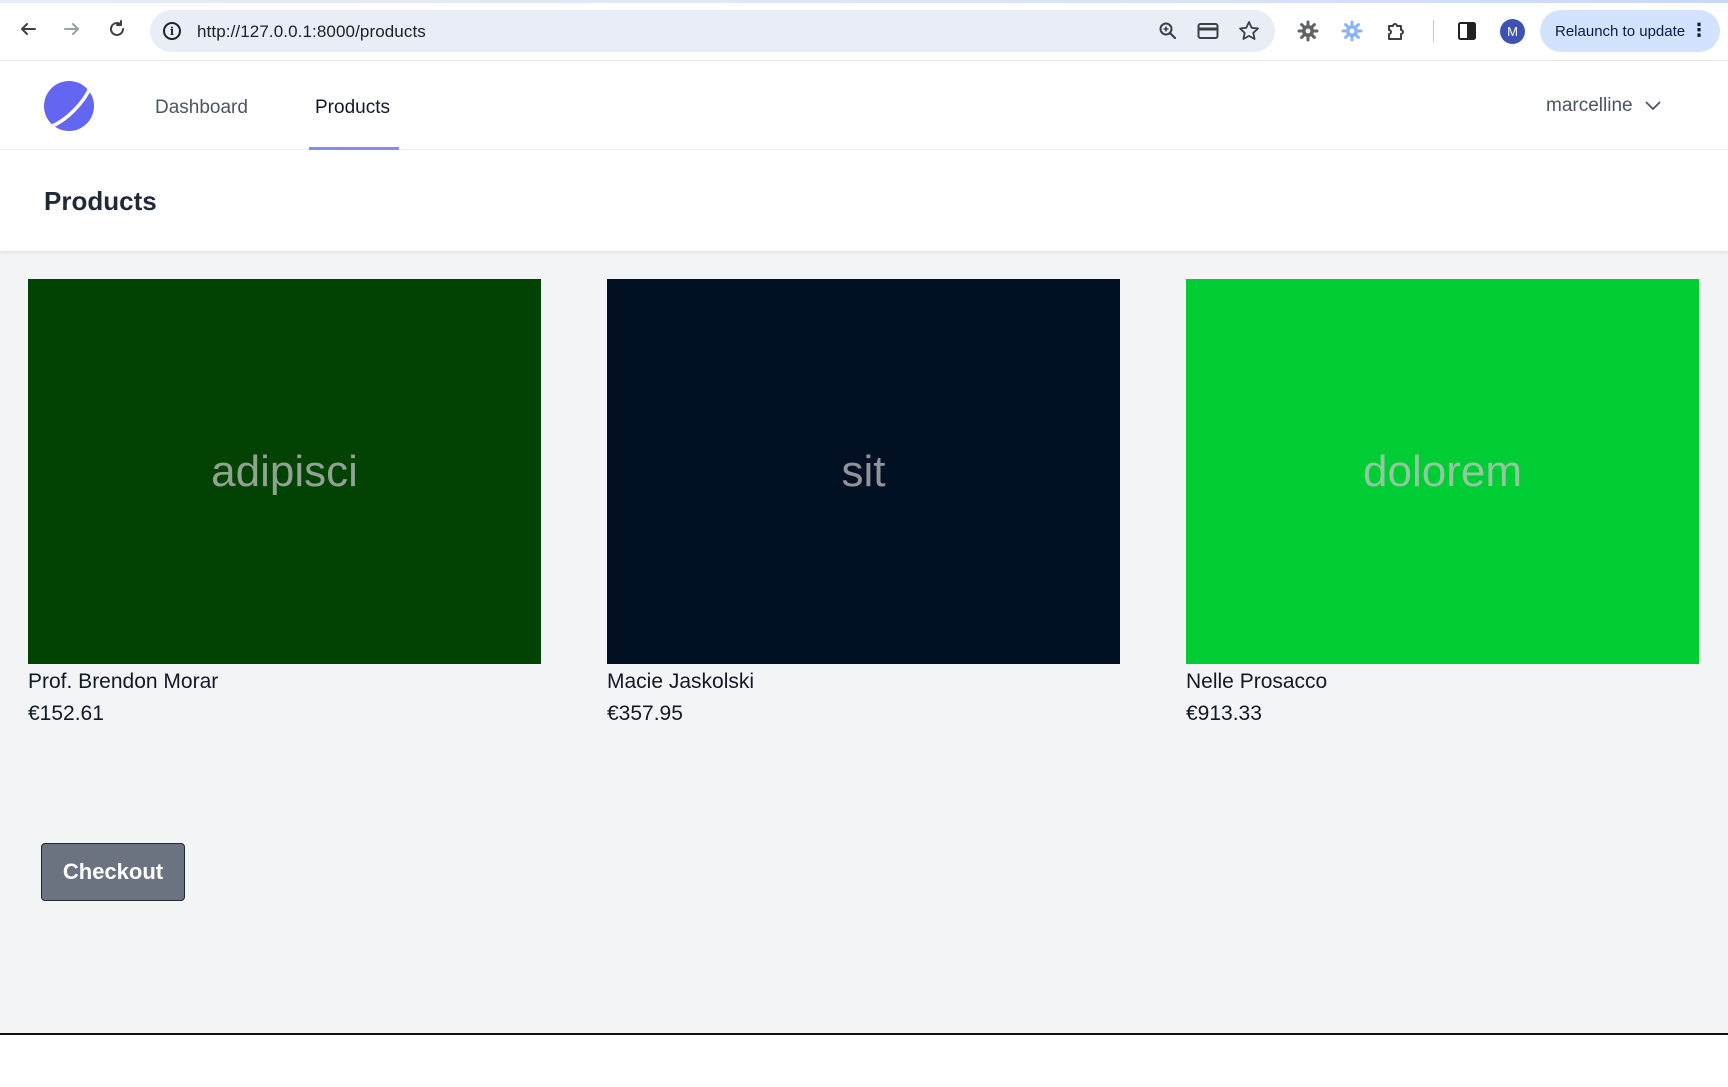 The height and width of the screenshot is (1087, 1728). What do you see at coordinates (69, 106) in the screenshot?
I see `app-logo-icon` at bounding box center [69, 106].